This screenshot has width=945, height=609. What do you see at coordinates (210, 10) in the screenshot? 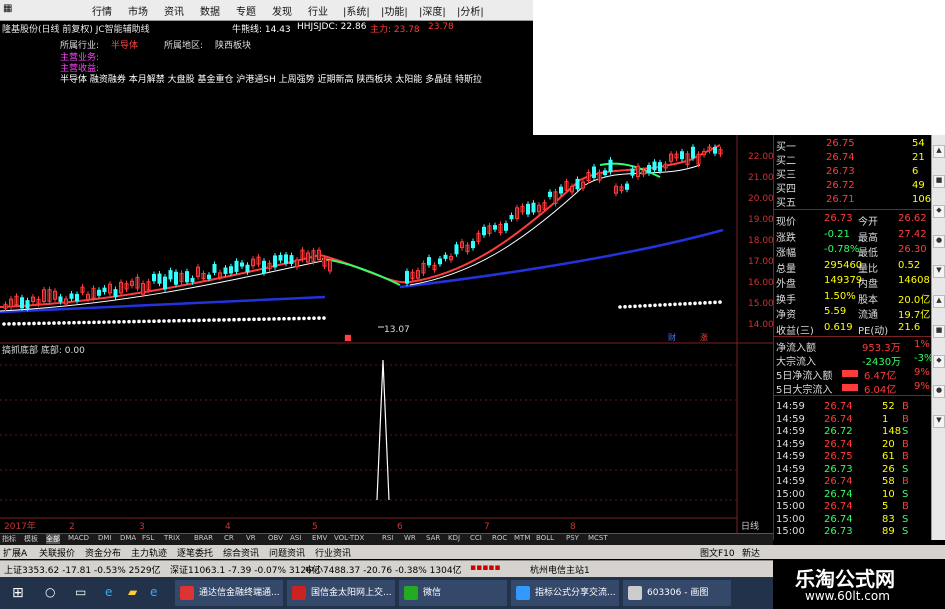
I see `menu-shuju: 数据` at bounding box center [210, 10].